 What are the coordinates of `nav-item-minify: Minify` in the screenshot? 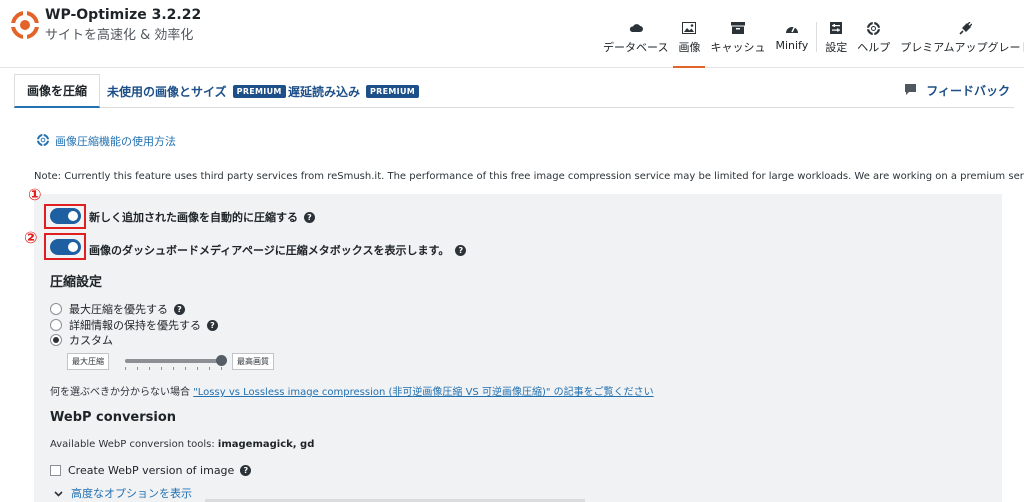 It's located at (791, 44).